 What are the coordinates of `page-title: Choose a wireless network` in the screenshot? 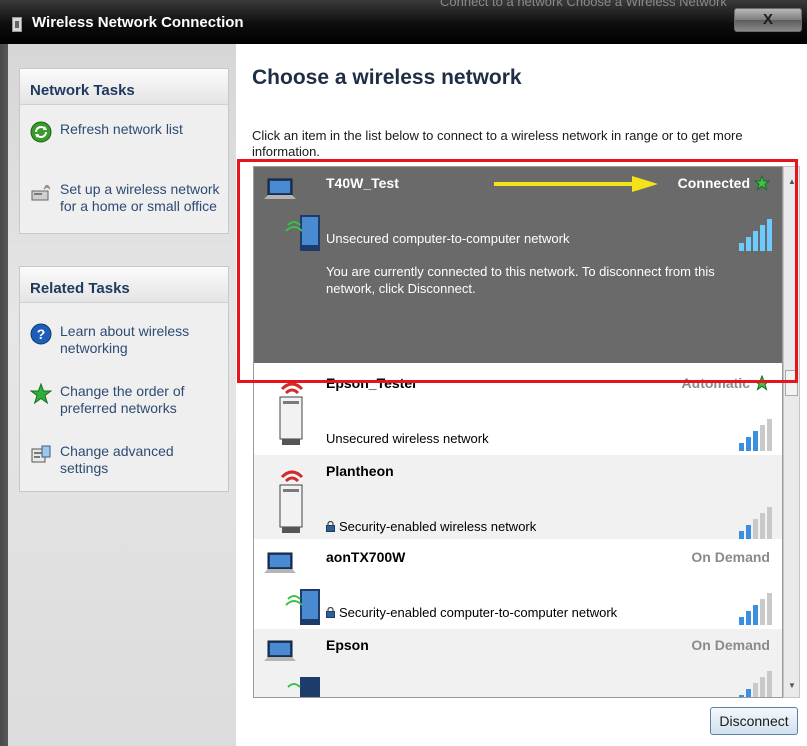 It's located at (387, 77).